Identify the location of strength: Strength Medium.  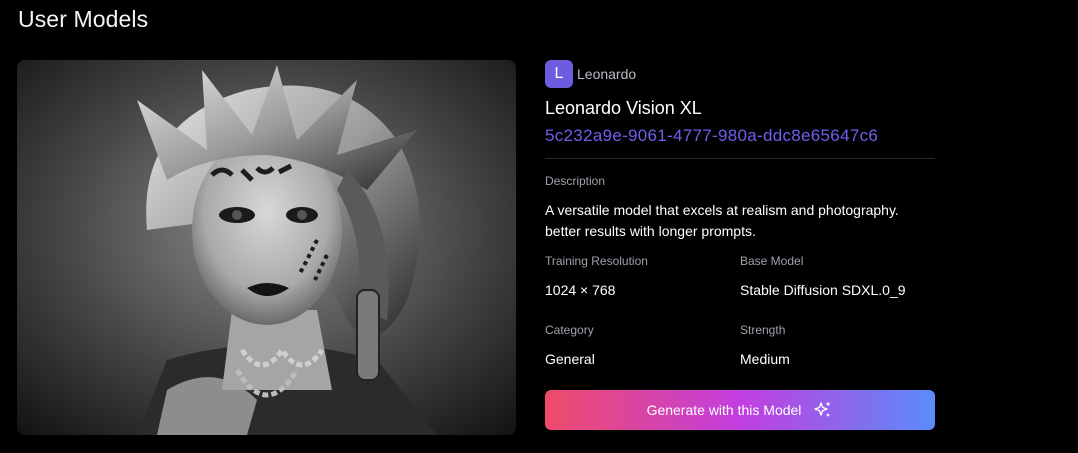
(837, 346).